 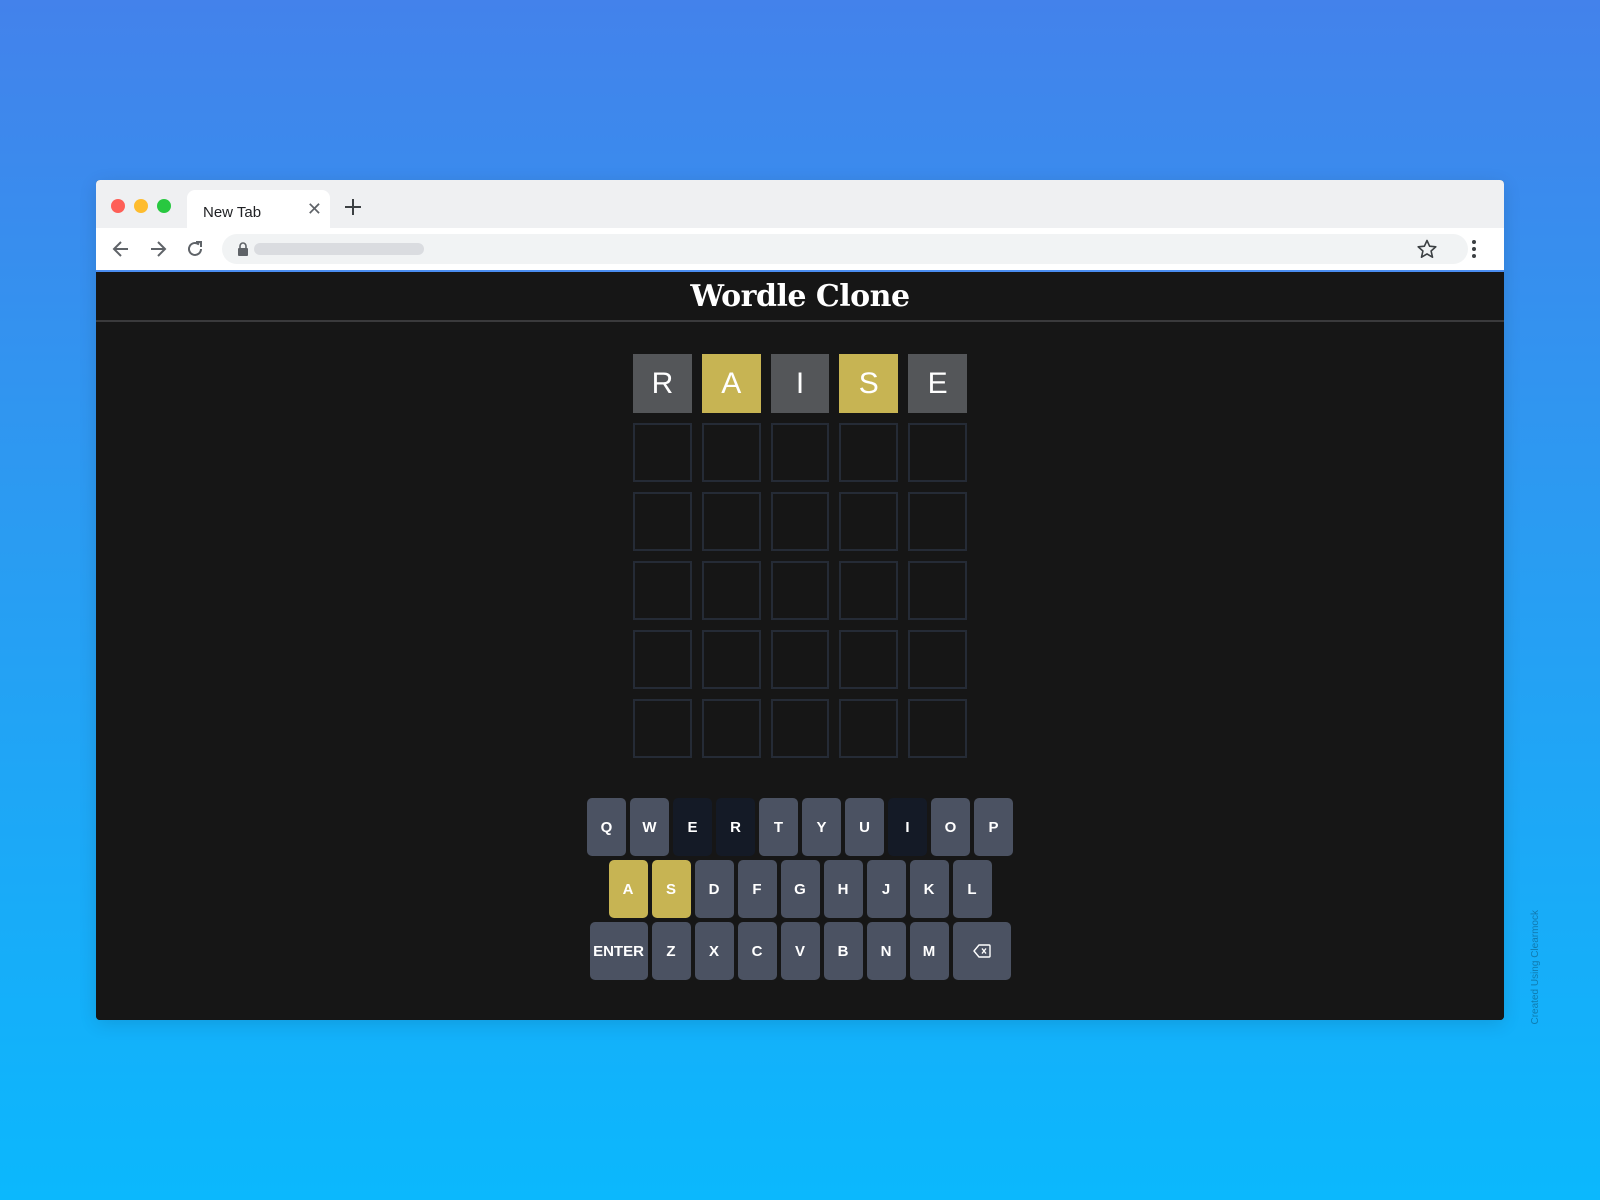 I want to click on key-p: P, so click(x=993, y=827).